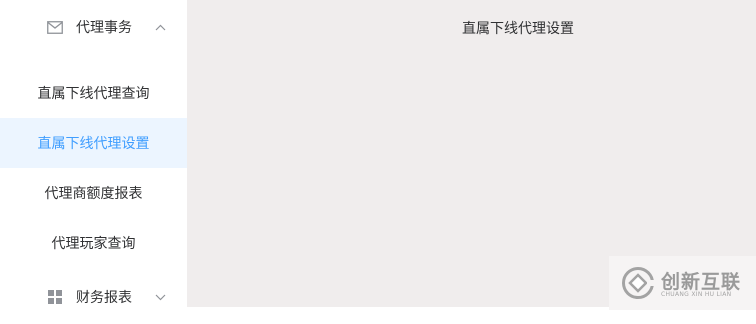 The image size is (756, 324). What do you see at coordinates (160, 297) in the screenshot?
I see `chevron-down-icon` at bounding box center [160, 297].